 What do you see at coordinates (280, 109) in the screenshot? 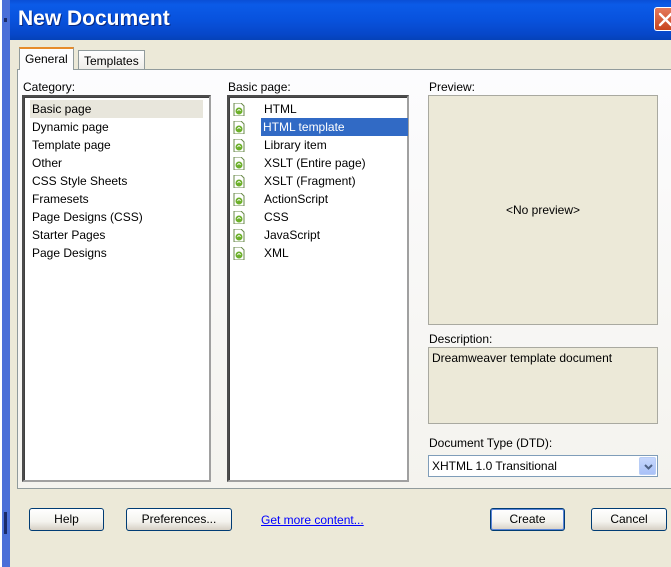
I see `basic-page-item-label: HTML` at bounding box center [280, 109].